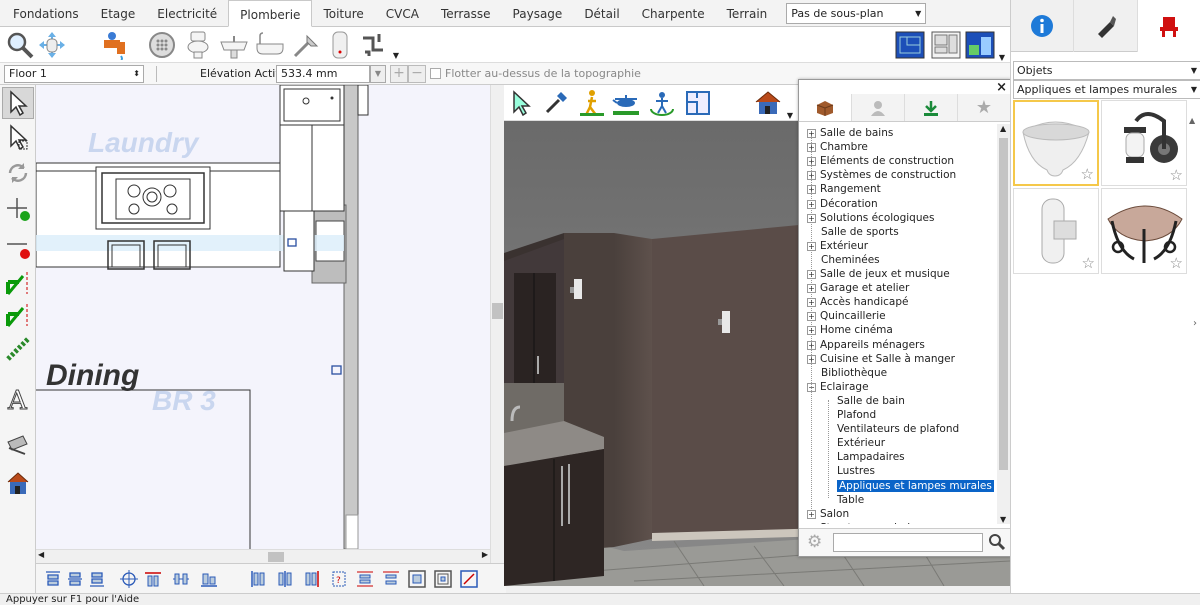  Describe the element at coordinates (601, 13) in the screenshot. I see `tab-8: Détail` at that location.